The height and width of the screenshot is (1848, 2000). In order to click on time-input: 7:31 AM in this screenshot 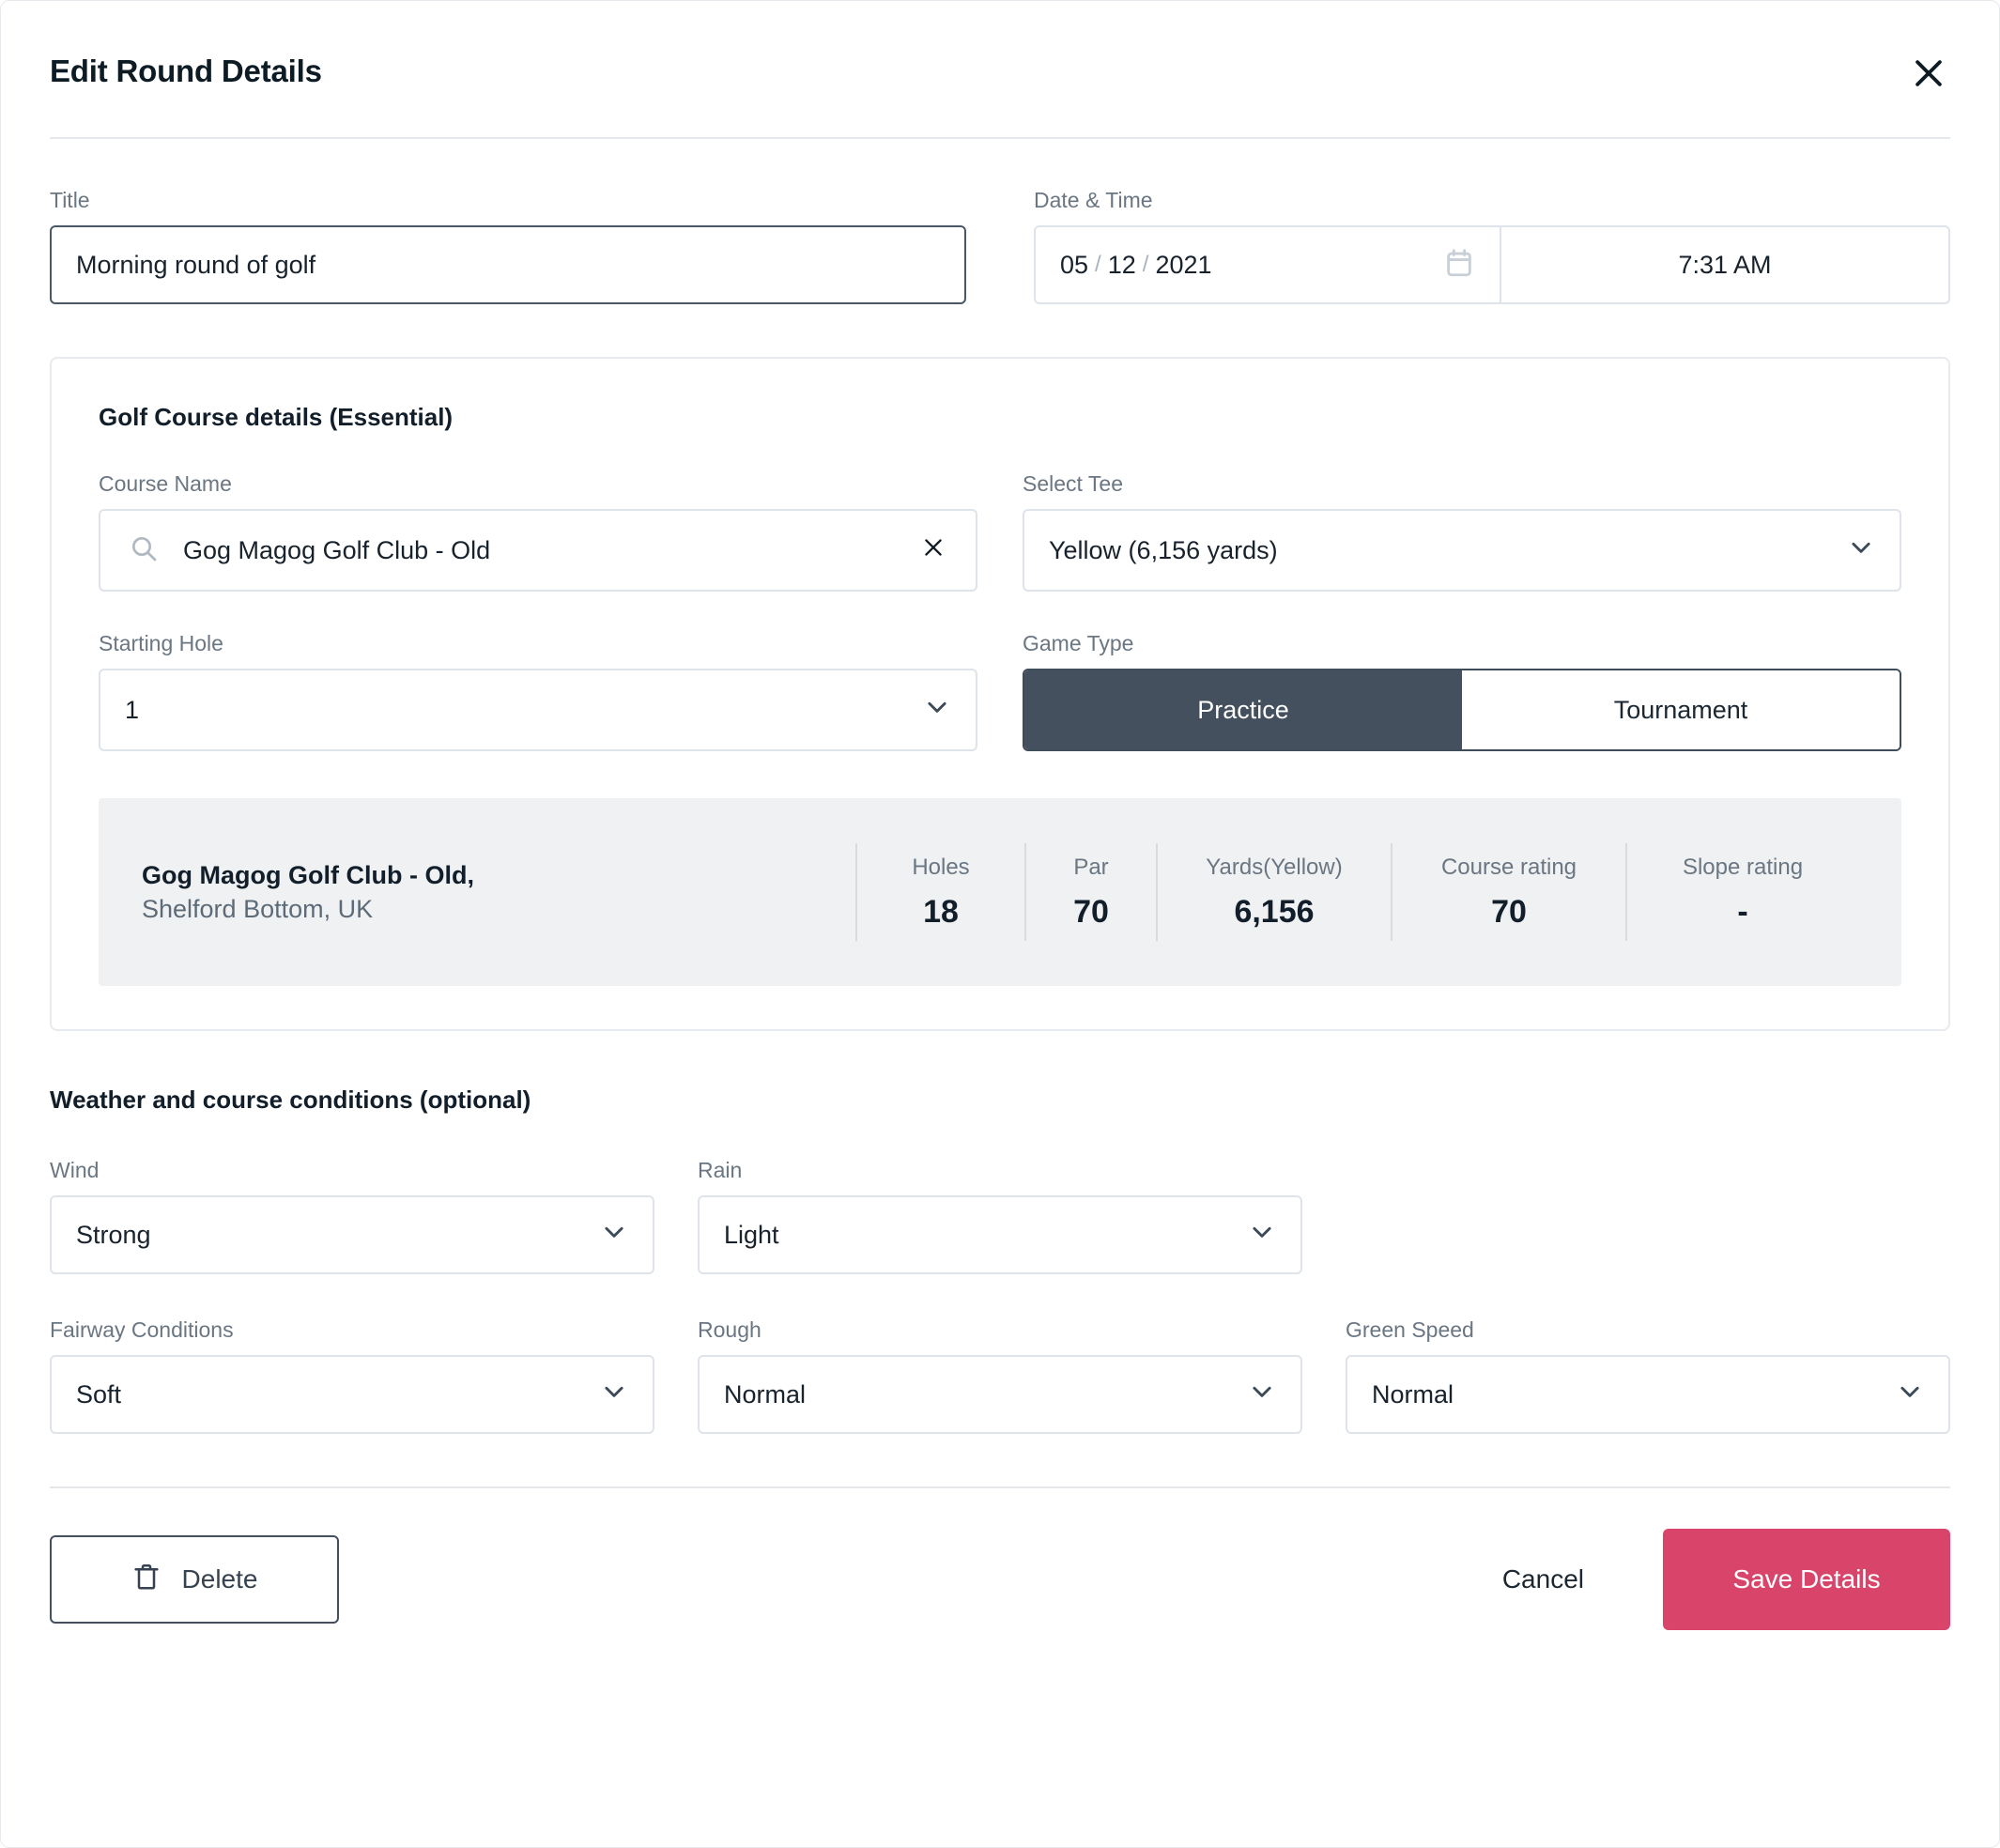, I will do `click(1724, 264)`.